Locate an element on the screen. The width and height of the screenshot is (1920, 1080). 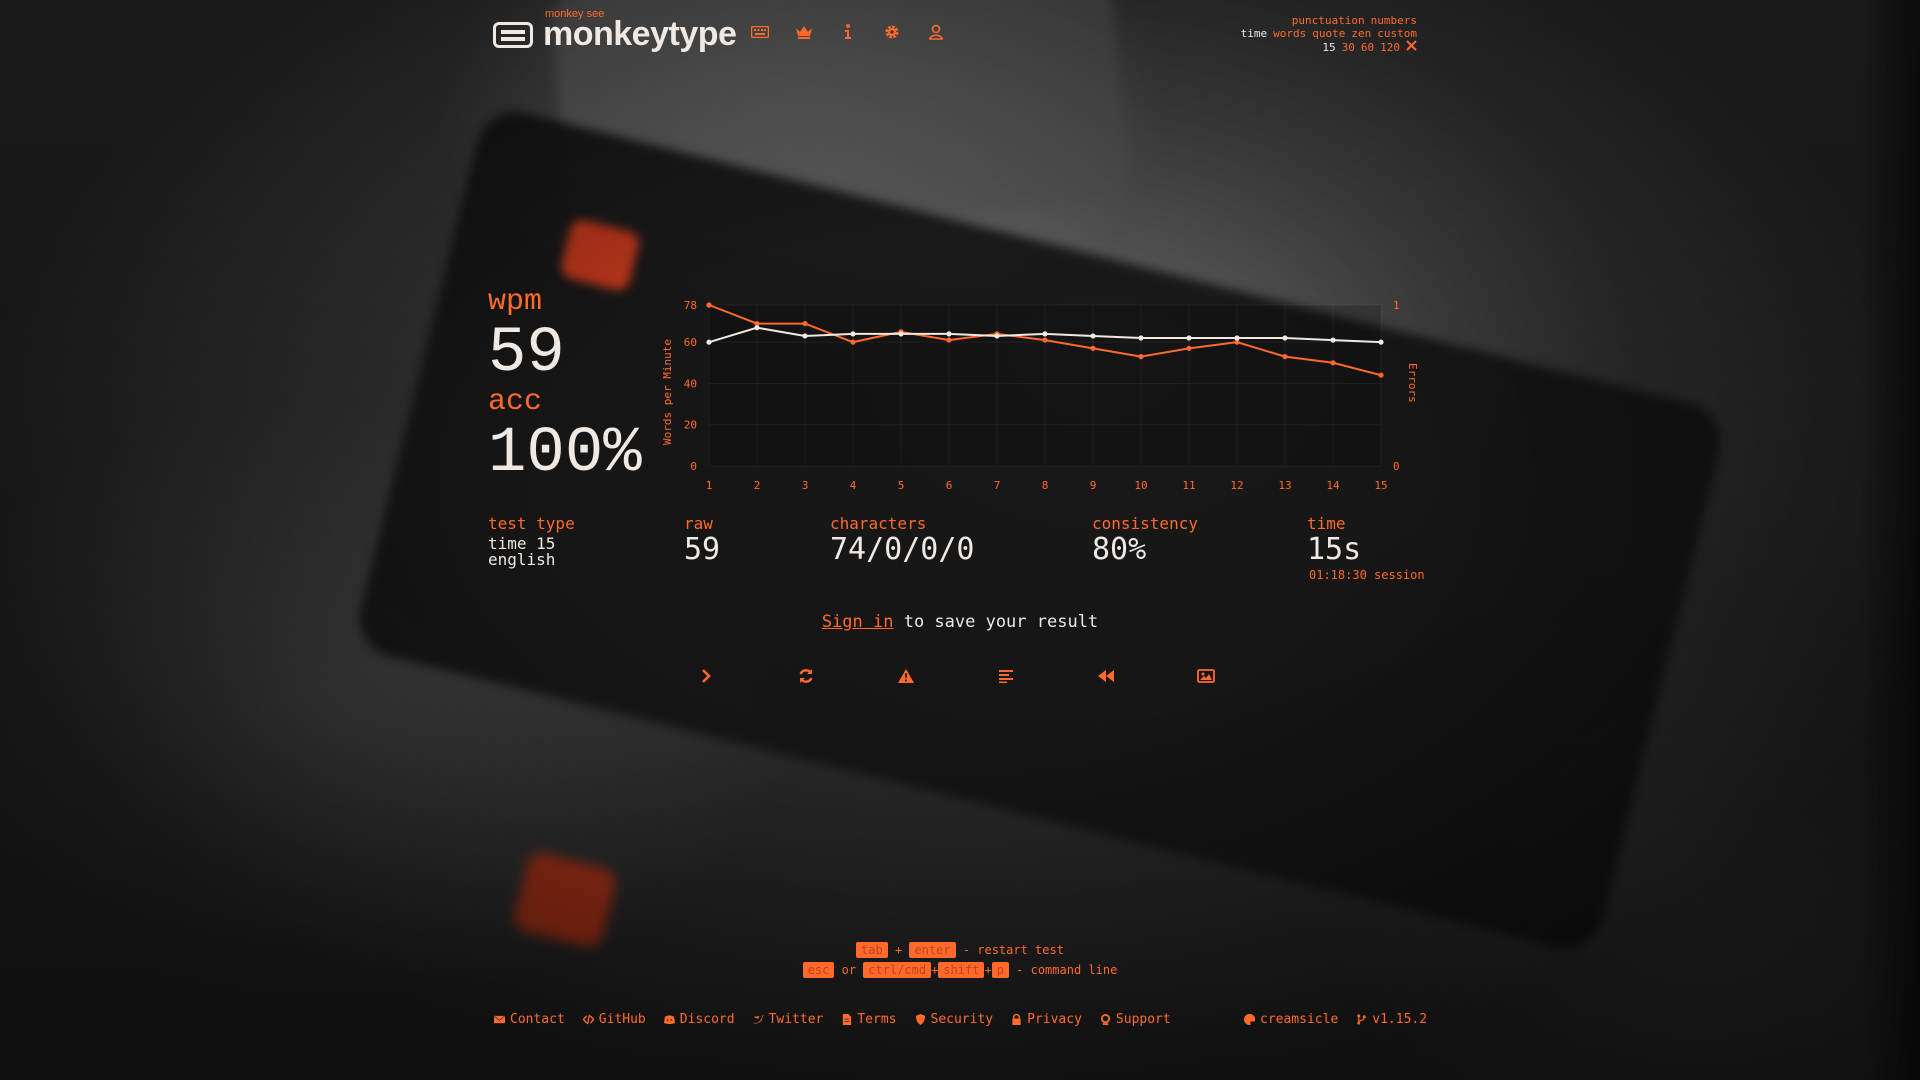
config-mode-quote: quote is located at coordinates (1328, 33).